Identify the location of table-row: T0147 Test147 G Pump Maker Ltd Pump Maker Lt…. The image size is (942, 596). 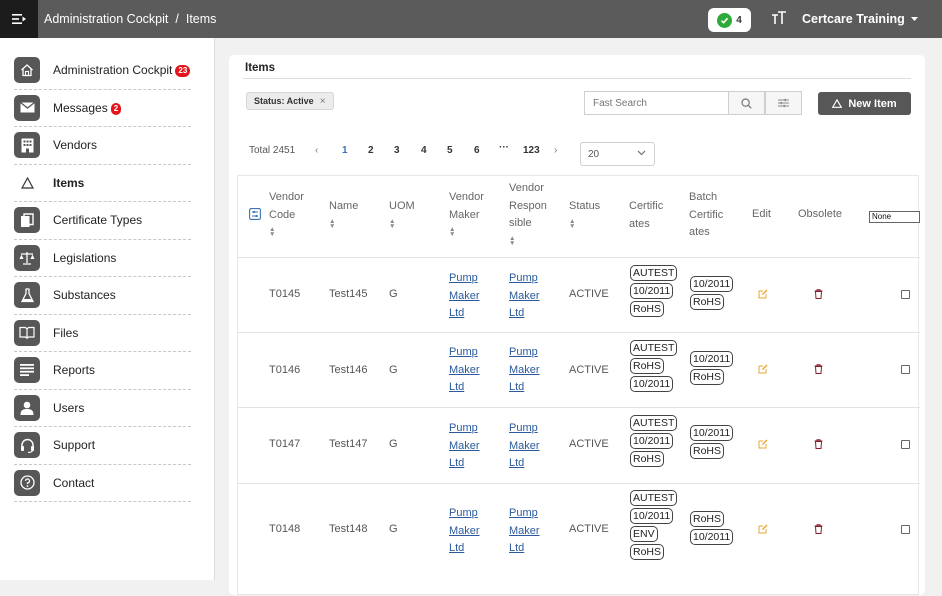
(579, 445).